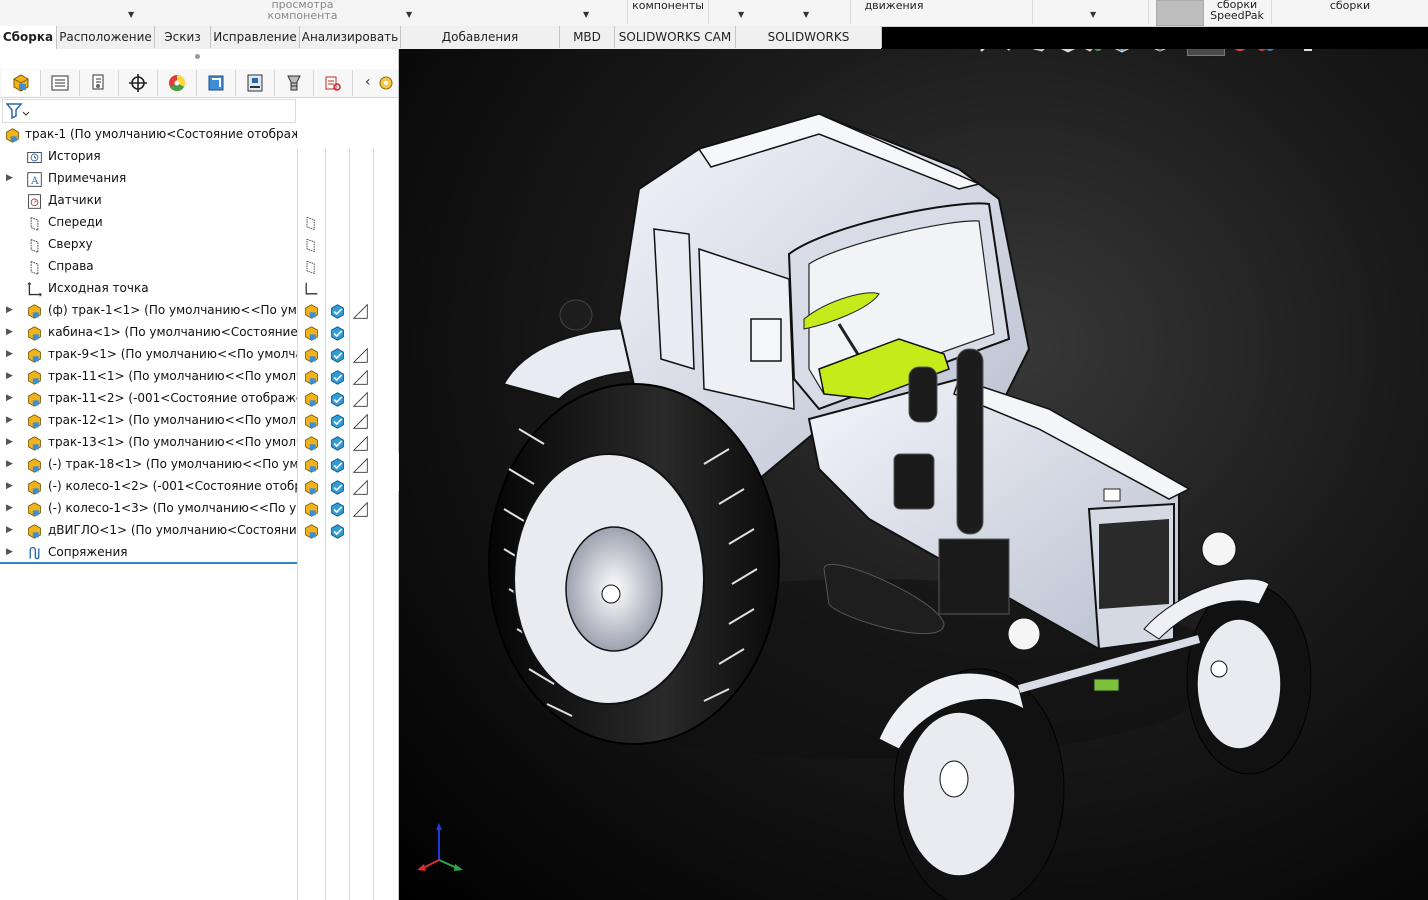  Describe the element at coordinates (1094, 13) in the screenshot. I see `ribbon-dropdown-6: ▼` at that location.